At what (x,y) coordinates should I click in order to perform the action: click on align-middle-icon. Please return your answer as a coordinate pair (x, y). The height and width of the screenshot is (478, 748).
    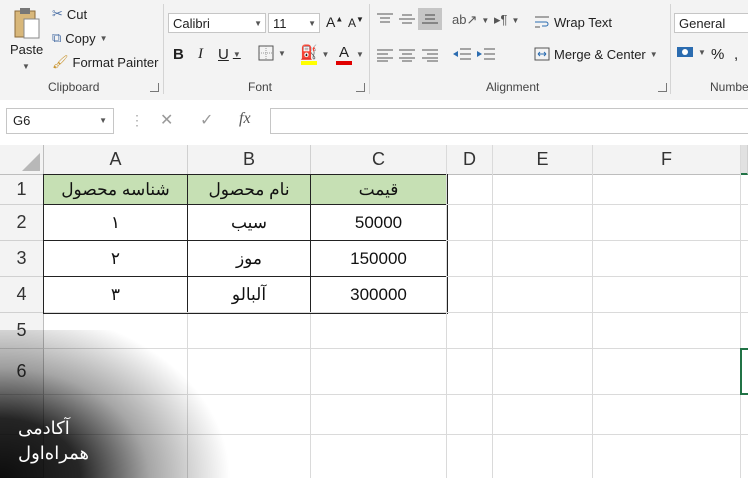
    Looking at the image, I should click on (407, 19).